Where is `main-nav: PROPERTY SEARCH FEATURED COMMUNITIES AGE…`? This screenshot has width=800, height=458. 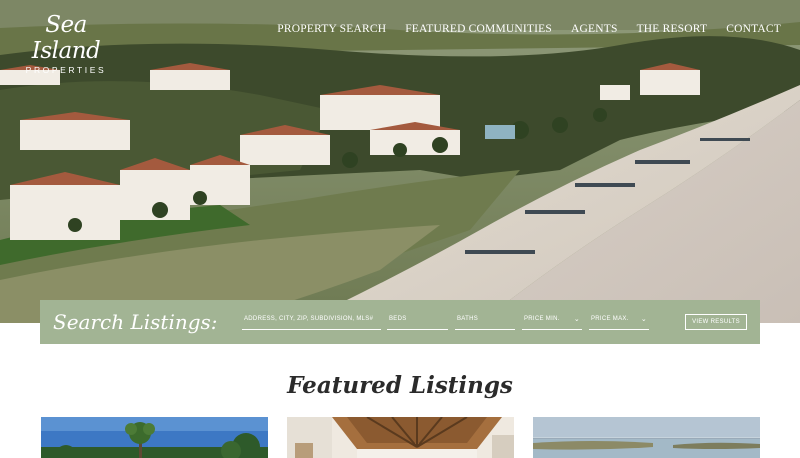 main-nav: PROPERTY SEARCH FEATURED COMMUNITIES AGE… is located at coordinates (529, 29).